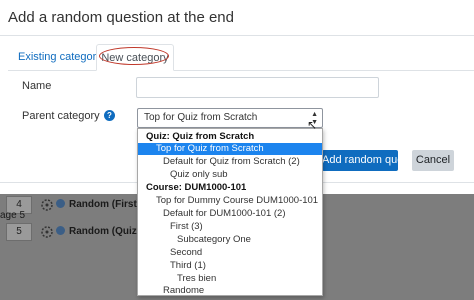 This screenshot has height=300, width=474. Describe the element at coordinates (109, 115) in the screenshot. I see `help-icon: ?` at that location.